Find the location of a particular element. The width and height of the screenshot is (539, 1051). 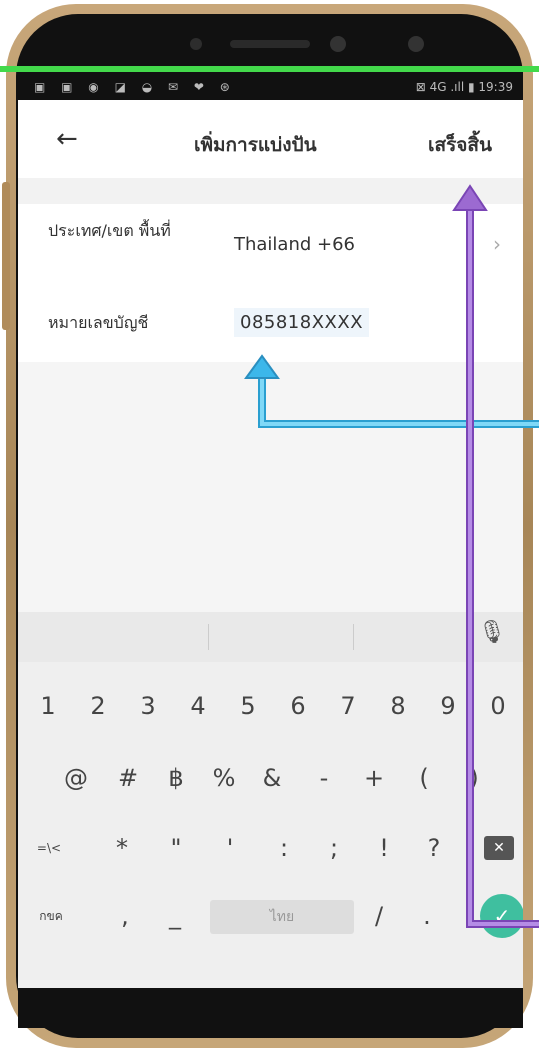

annotation-purple-arrowhead is located at coordinates (470, 197).